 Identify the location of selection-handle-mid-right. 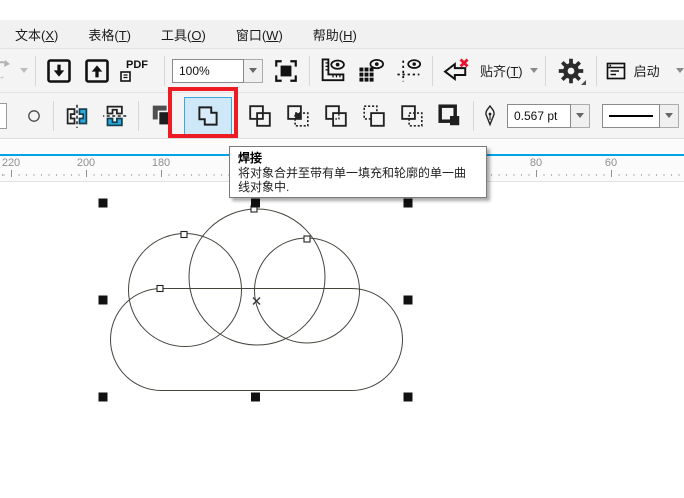
(408, 300).